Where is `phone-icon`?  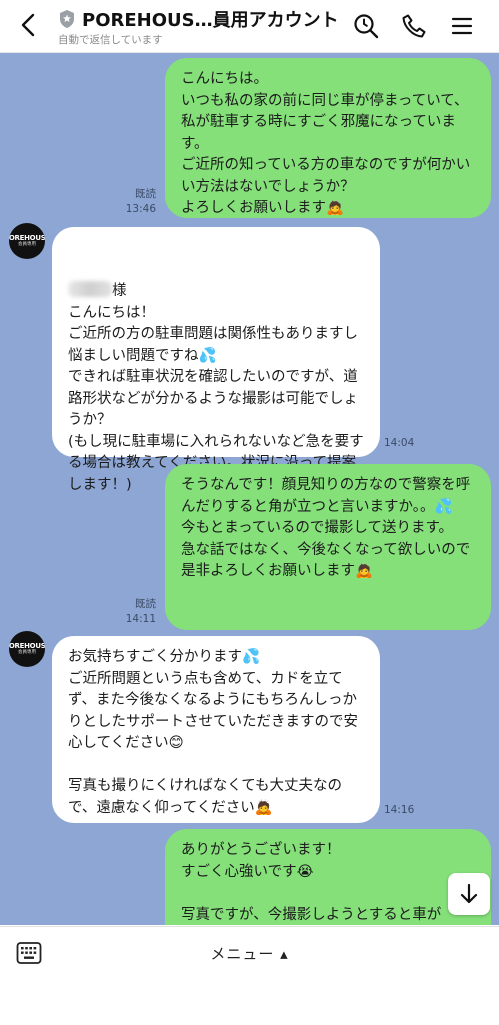
phone-icon is located at coordinates (414, 26).